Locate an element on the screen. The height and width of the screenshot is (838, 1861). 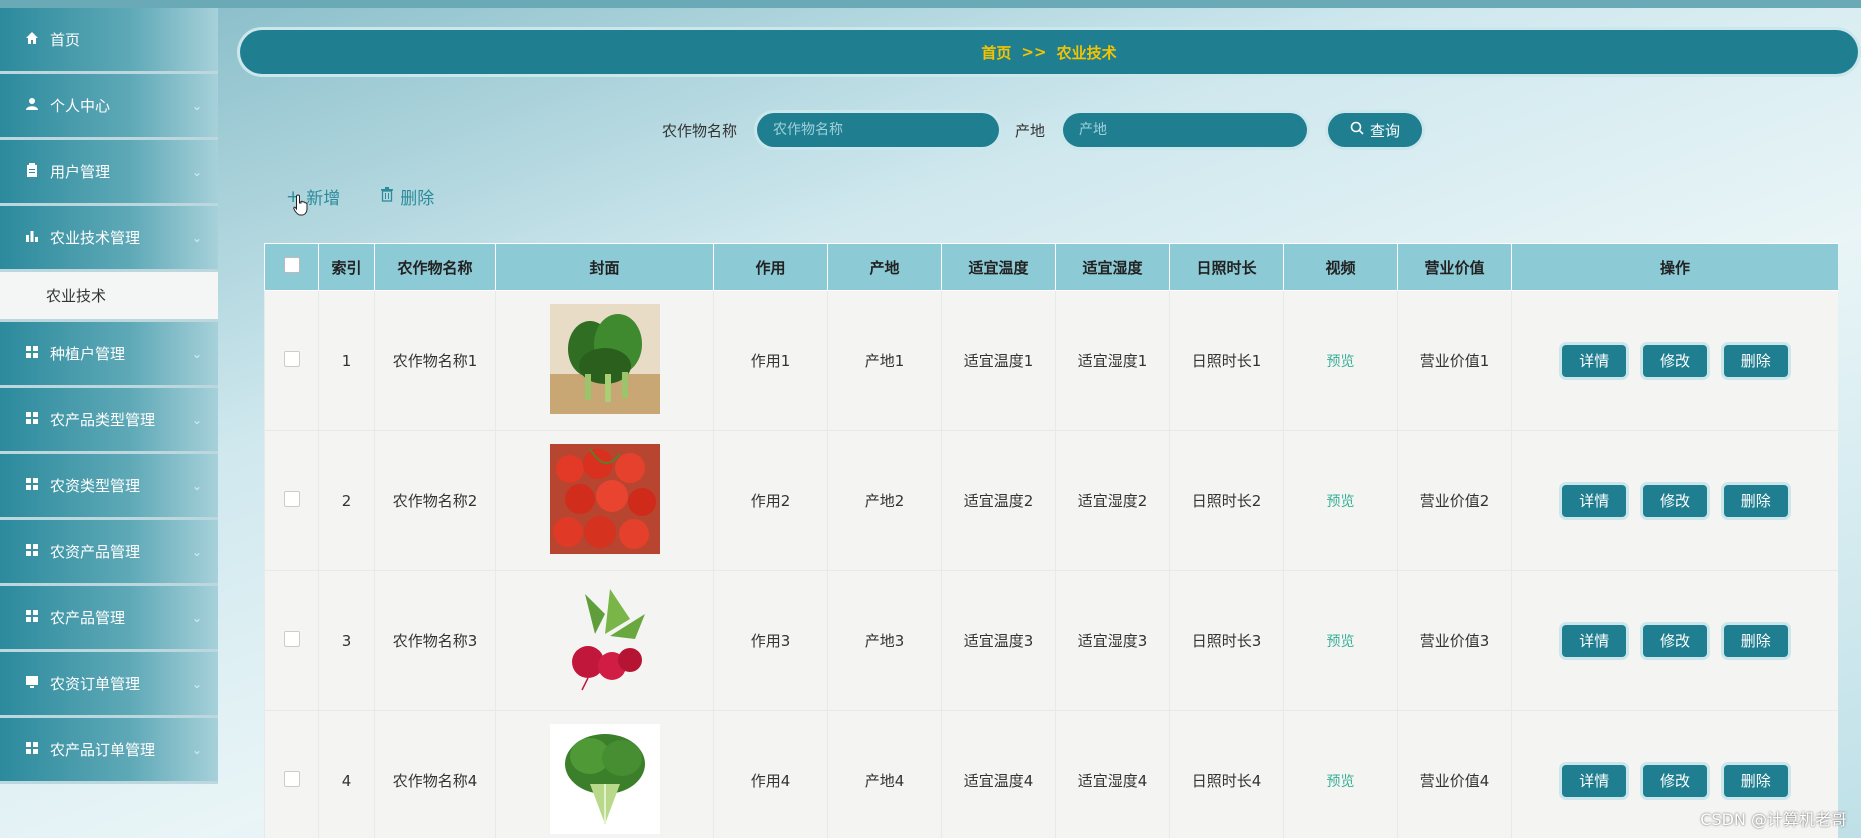
origin-label: 产地 is located at coordinates (1030, 131).